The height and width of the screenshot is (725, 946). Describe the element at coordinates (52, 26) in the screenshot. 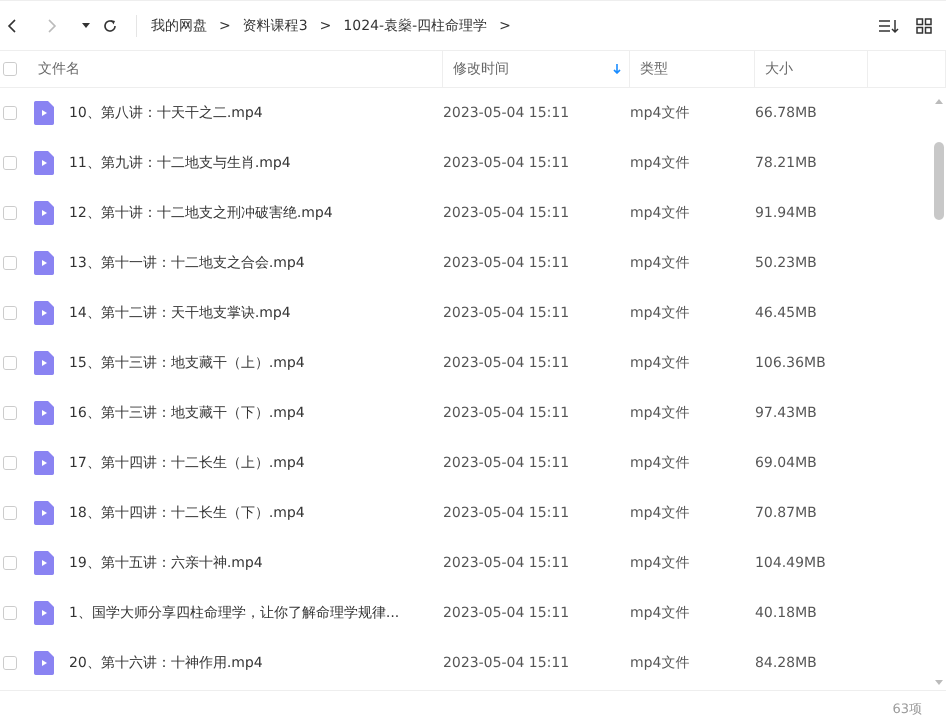

I see `forward-icon` at that location.